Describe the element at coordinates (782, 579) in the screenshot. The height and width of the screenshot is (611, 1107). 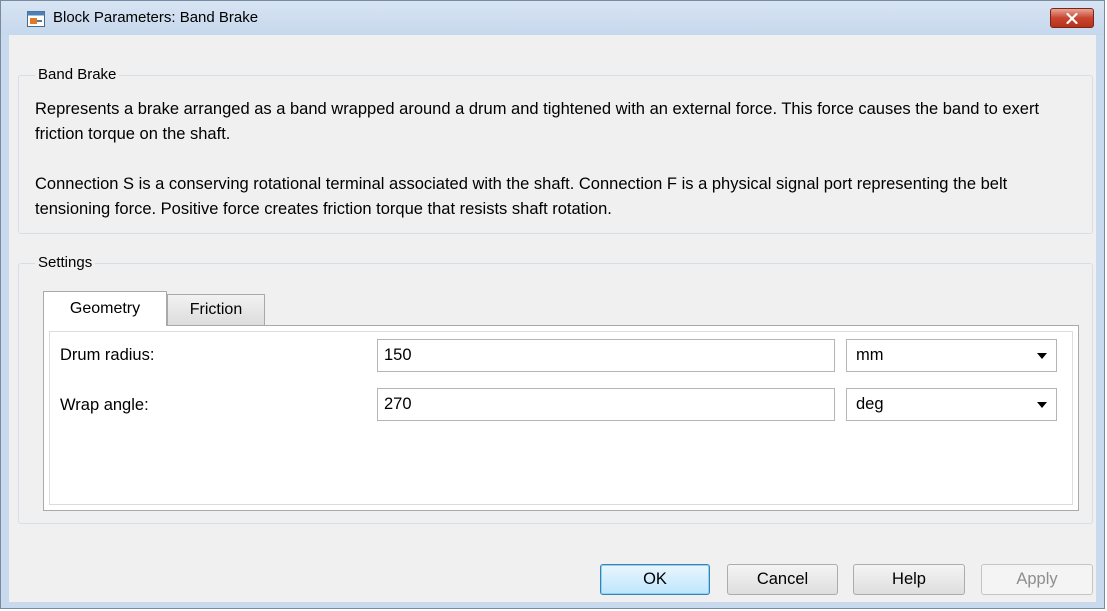
I see `cancel-button: Cancel` at that location.